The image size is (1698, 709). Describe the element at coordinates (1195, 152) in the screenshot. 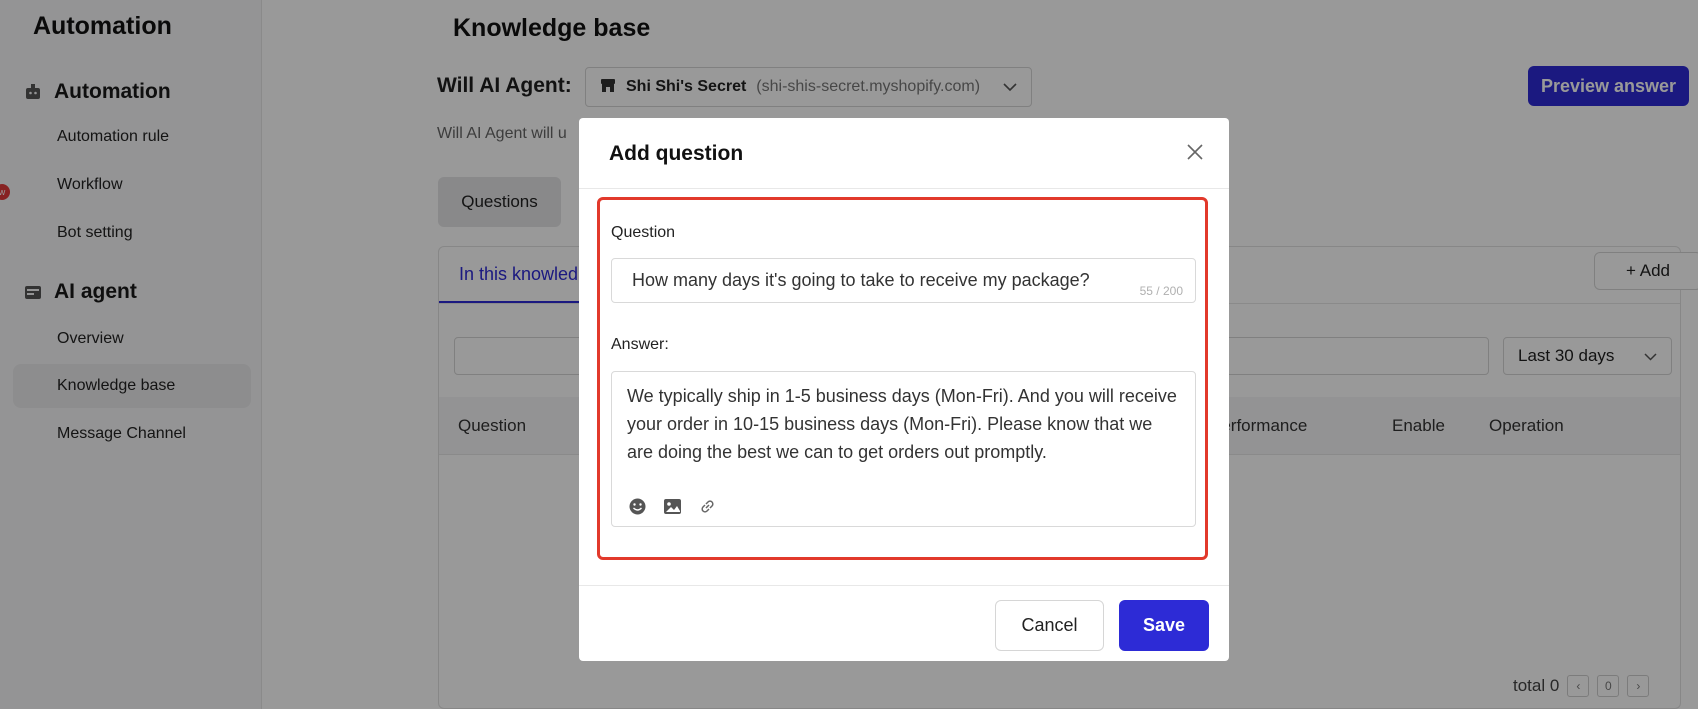

I see `close-icon` at that location.